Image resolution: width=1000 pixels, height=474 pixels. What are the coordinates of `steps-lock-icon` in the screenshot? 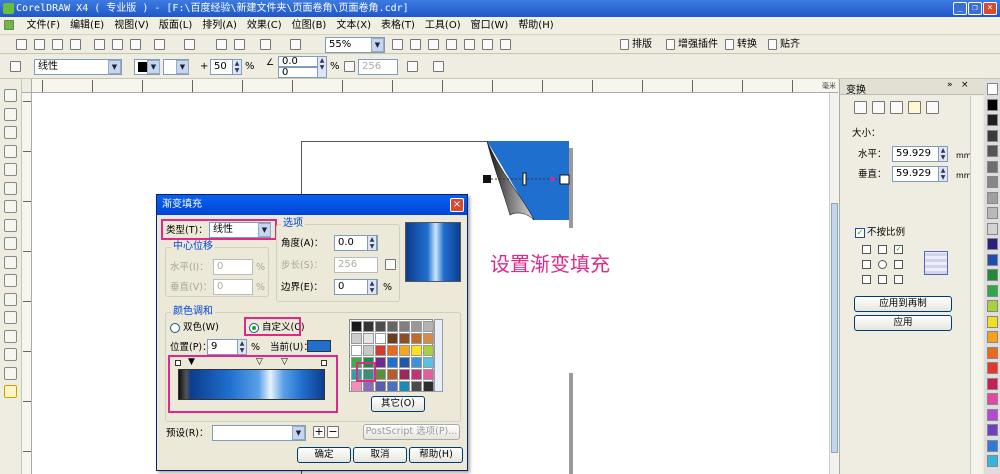 It's located at (349, 66).